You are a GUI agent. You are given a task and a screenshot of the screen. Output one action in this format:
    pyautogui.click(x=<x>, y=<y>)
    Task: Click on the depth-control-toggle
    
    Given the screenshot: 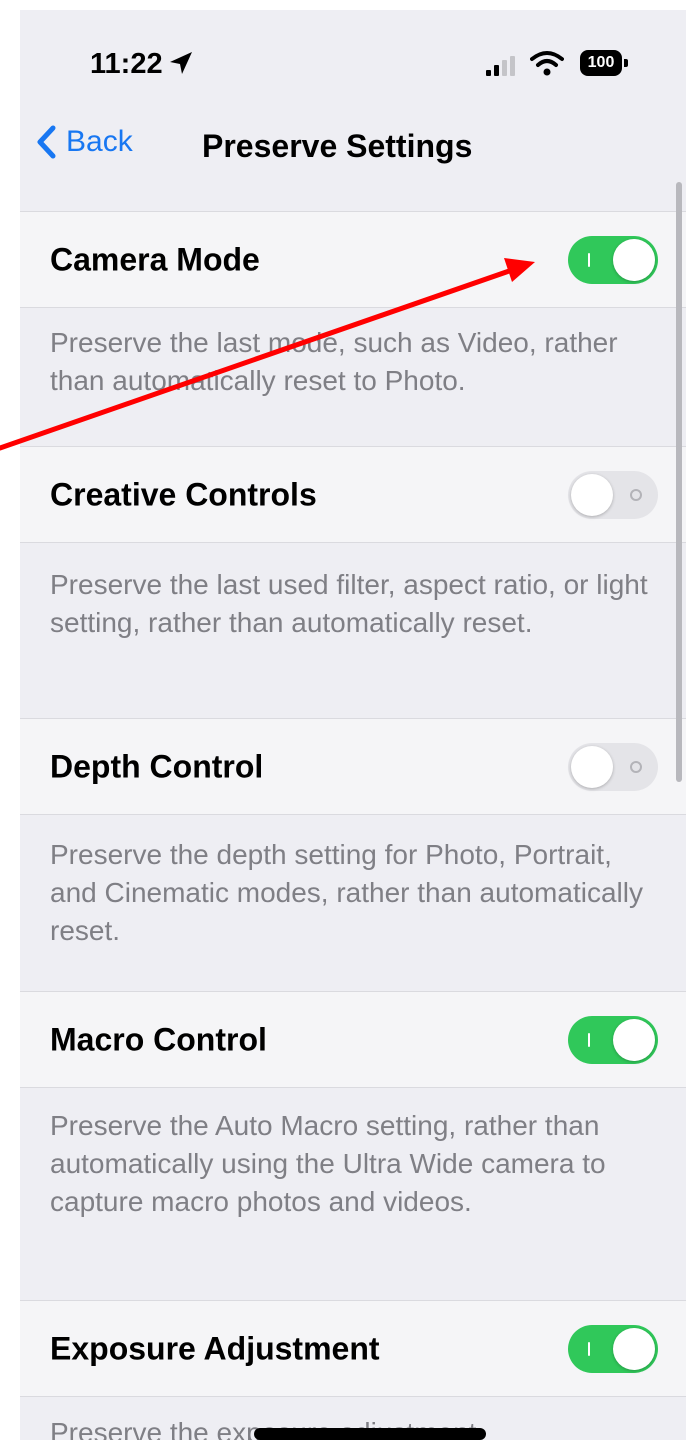 What is the action you would take?
    pyautogui.click(x=613, y=766)
    